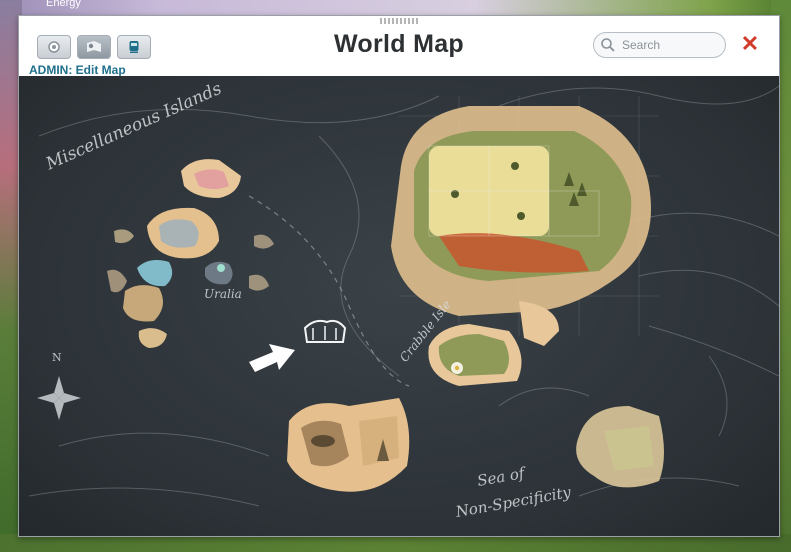 This screenshot has height=552, width=791. What do you see at coordinates (190, 253) in the screenshot?
I see `miscellaneous-islands` at bounding box center [190, 253].